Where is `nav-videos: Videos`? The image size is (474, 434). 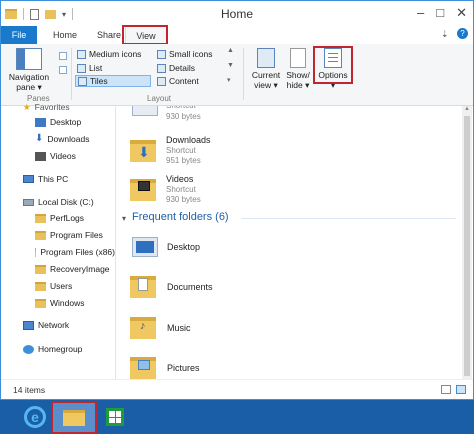 nav-videos: Videos is located at coordinates (55, 156).